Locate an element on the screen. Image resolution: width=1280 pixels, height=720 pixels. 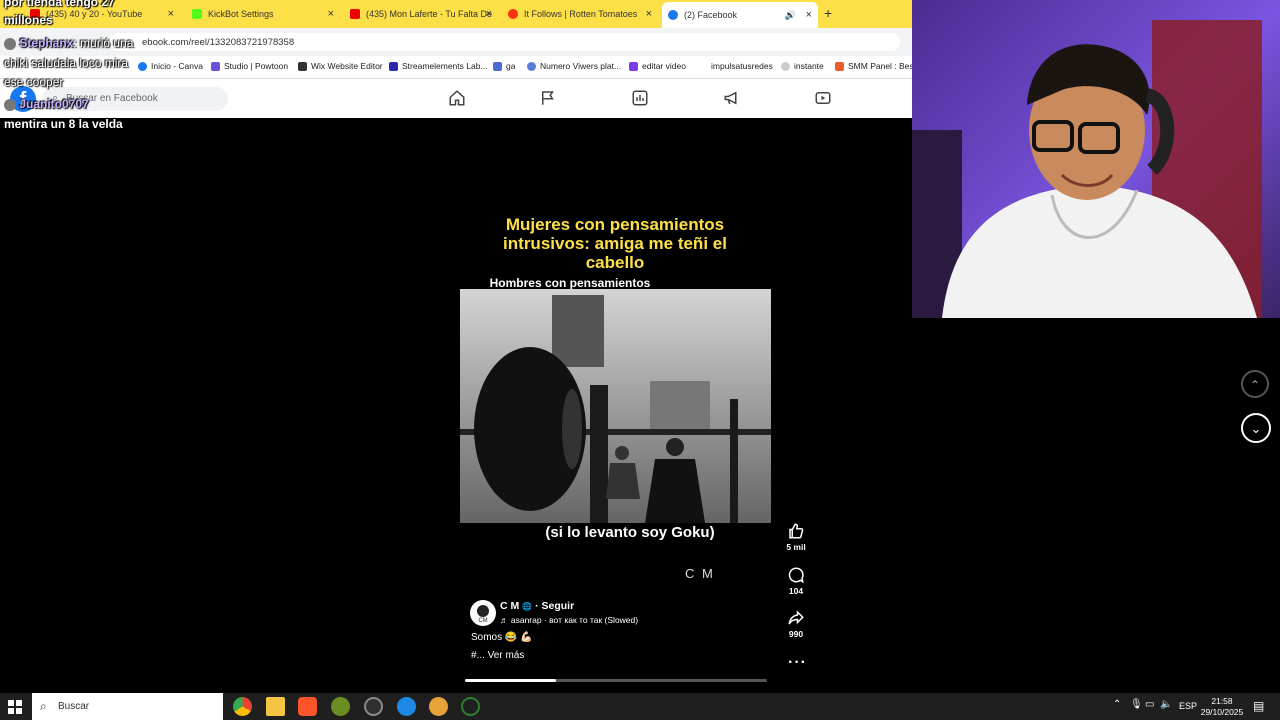
tab-youtube-monlaferte: (435) Mon Laferte - Tu Falta De × is located at coordinates (421, 14).